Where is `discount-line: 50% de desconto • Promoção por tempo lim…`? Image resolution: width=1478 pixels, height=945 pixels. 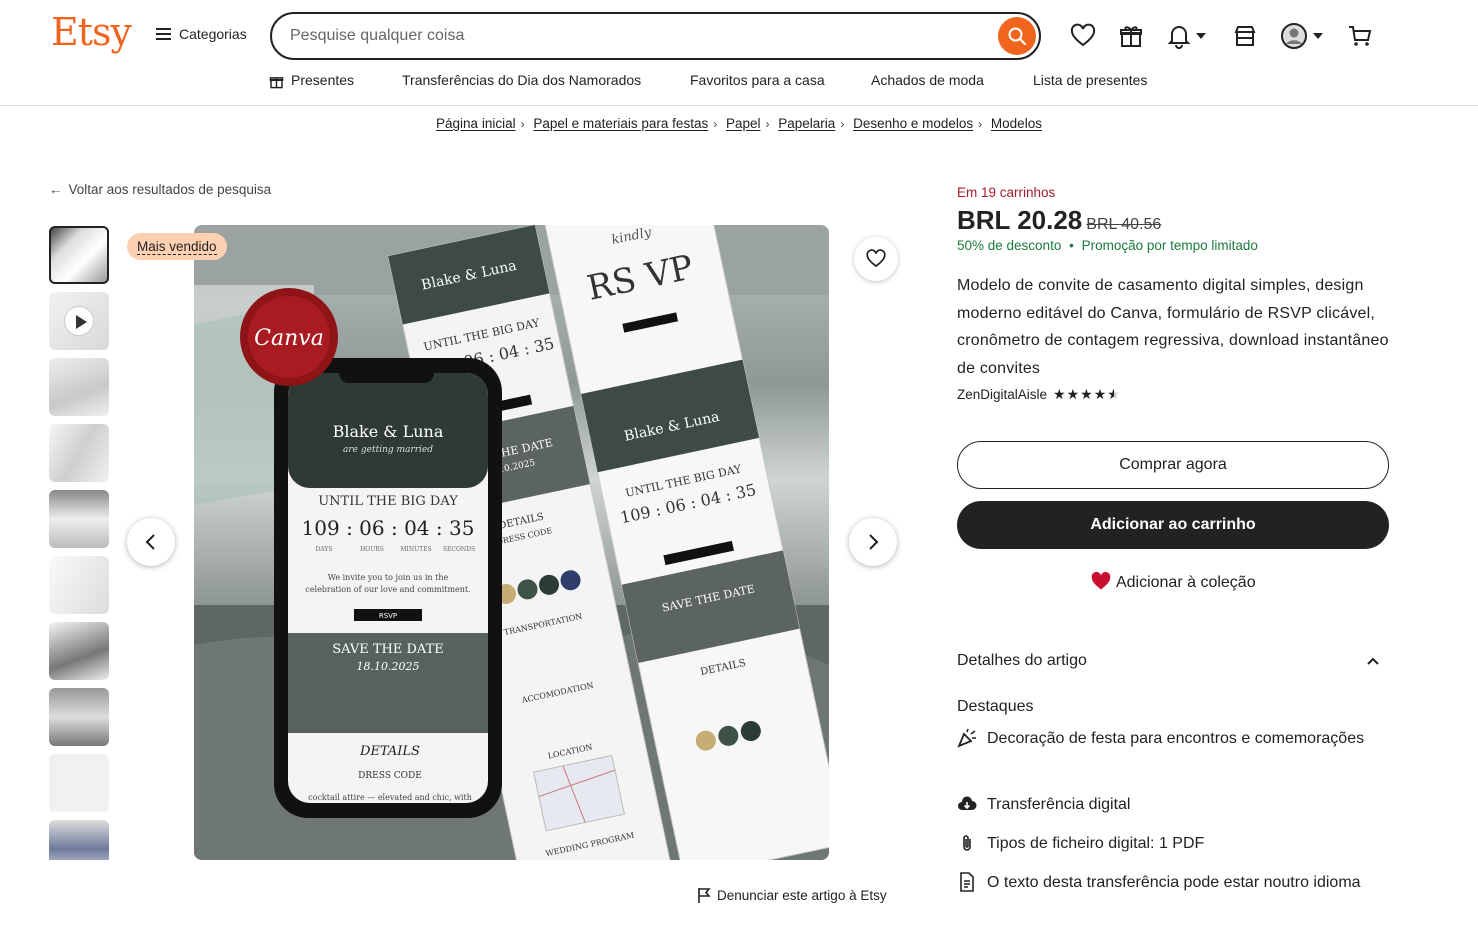 discount-line: 50% de desconto • Promoção por tempo lim… is located at coordinates (1107, 245).